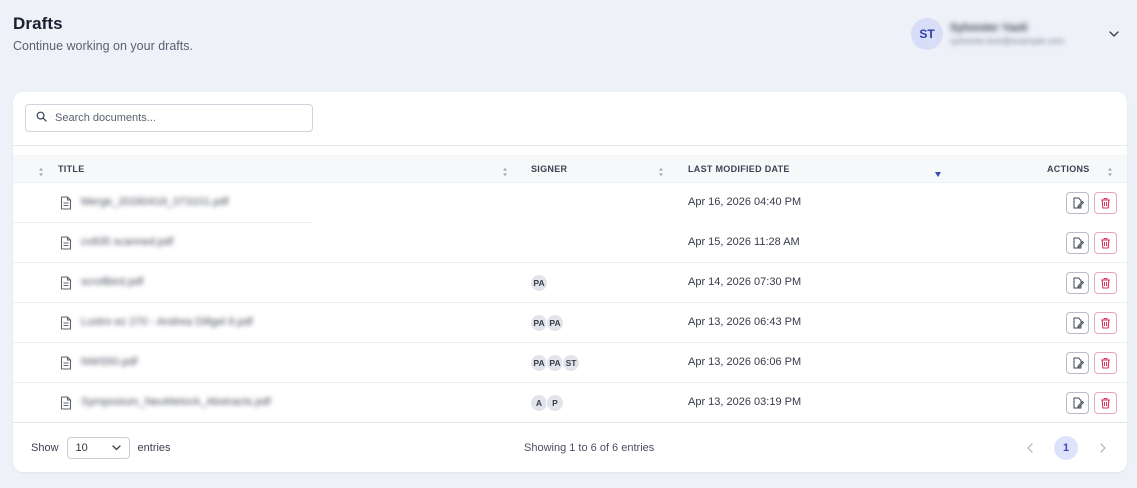 The height and width of the screenshot is (488, 1137). What do you see at coordinates (103, 33) in the screenshot?
I see `page-header: Drafts Continue working on your drafts.` at bounding box center [103, 33].